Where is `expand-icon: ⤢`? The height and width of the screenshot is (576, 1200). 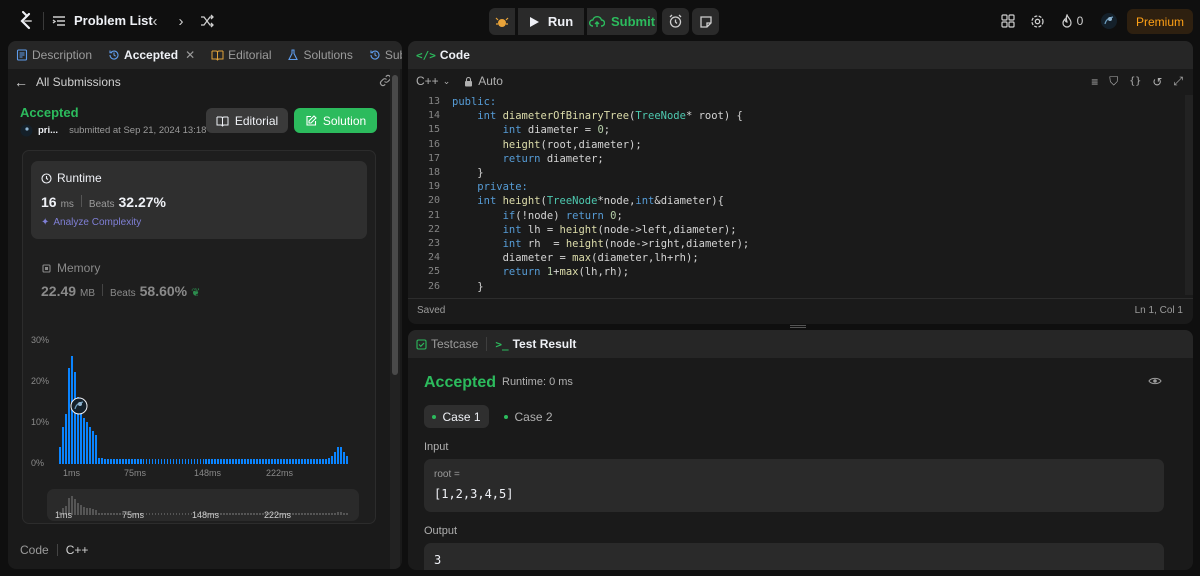 expand-icon: ⤢ is located at coordinates (1178, 81).